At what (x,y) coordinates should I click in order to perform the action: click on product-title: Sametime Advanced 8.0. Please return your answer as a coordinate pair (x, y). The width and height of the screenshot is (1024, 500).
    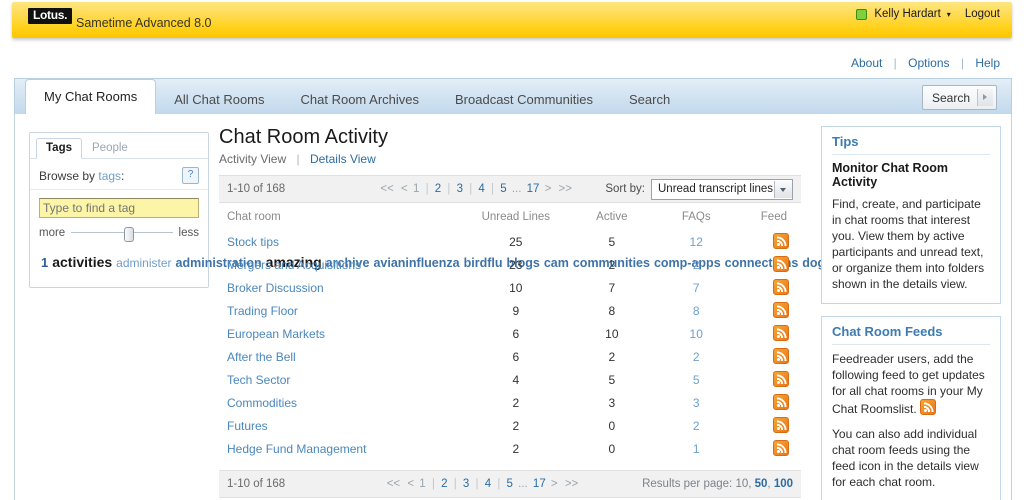
    Looking at the image, I should click on (144, 23).